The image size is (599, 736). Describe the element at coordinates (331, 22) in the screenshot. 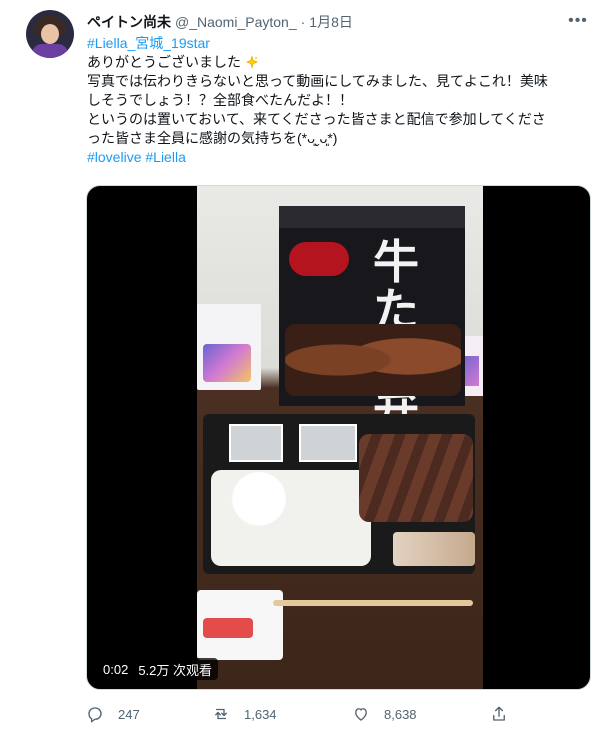

I see `timestamp: 1月8日` at that location.